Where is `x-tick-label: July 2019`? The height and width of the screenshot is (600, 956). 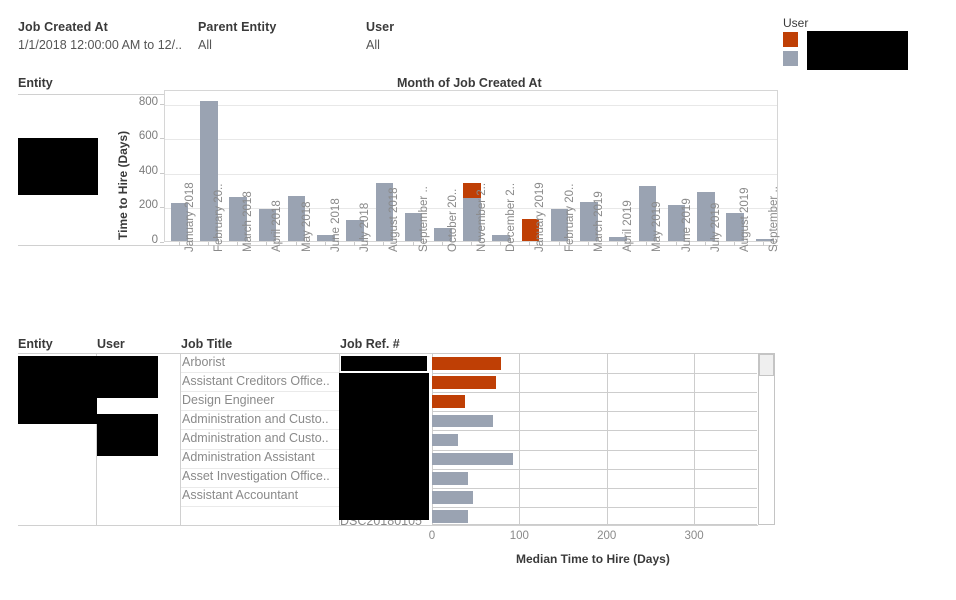 x-tick-label: July 2019 is located at coordinates (715, 227).